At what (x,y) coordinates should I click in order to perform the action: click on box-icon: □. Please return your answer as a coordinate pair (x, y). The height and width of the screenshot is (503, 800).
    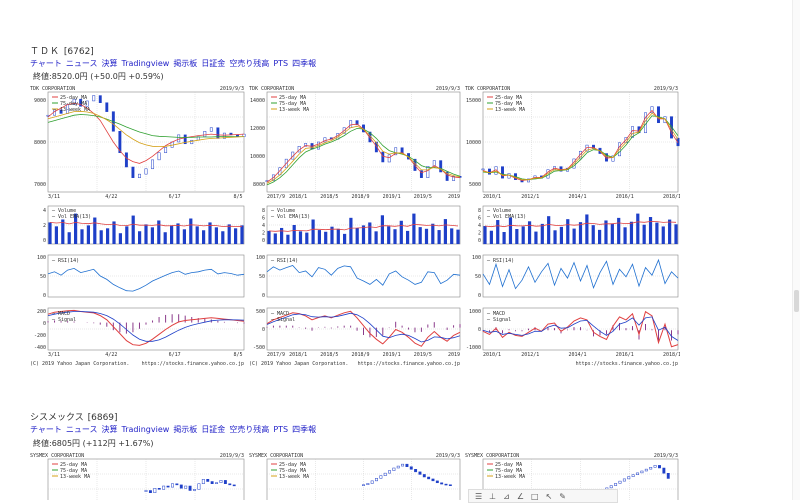
    Looking at the image, I should click on (535, 496).